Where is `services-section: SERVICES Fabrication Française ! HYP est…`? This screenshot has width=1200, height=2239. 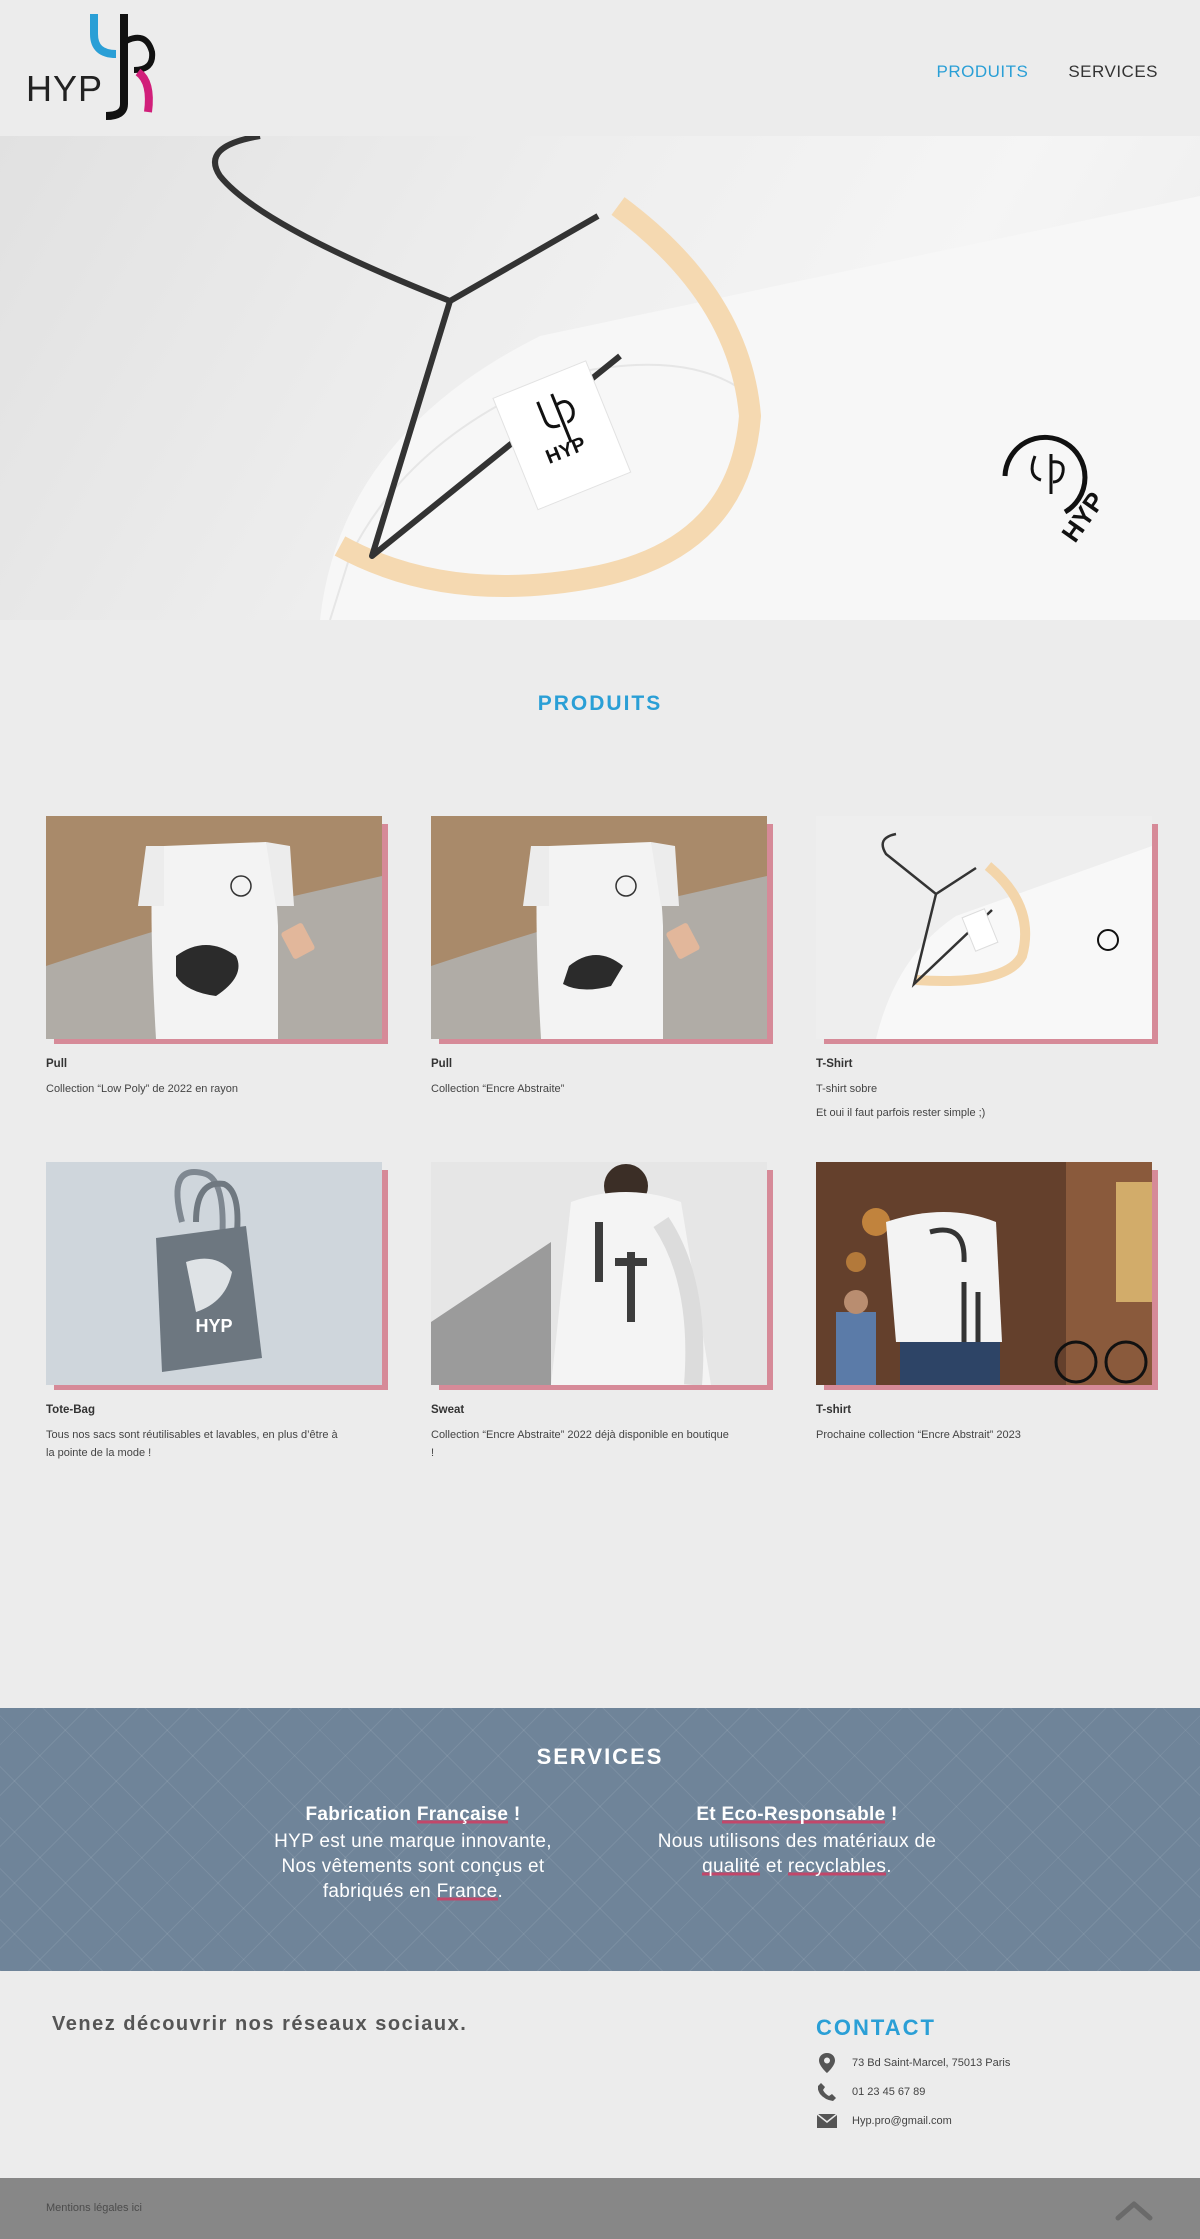
services-section: SERVICES Fabrication Française ! HYP est… is located at coordinates (600, 1839).